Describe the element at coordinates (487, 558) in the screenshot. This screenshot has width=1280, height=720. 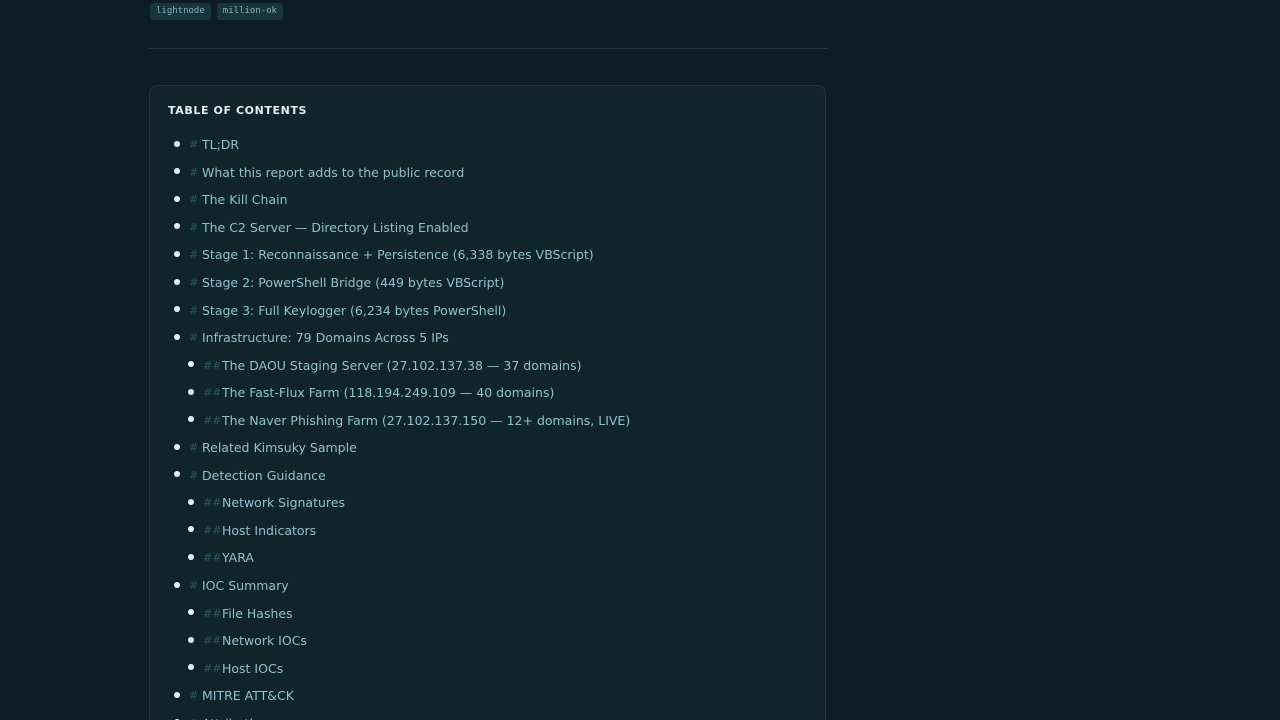
I see `toc-item: ## YARA` at that location.